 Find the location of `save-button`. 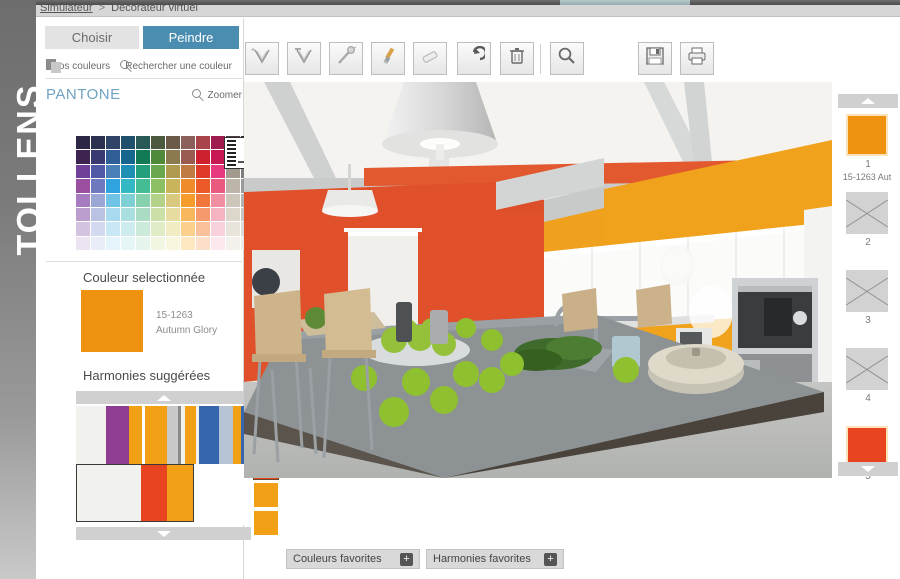

save-button is located at coordinates (655, 58).